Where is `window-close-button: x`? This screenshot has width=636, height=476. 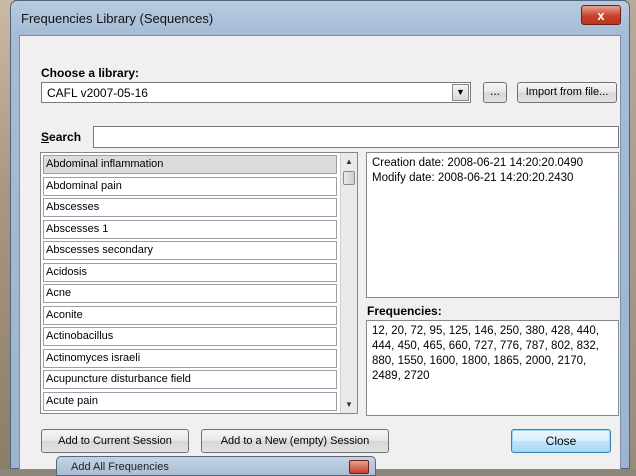
window-close-button: x is located at coordinates (601, 15).